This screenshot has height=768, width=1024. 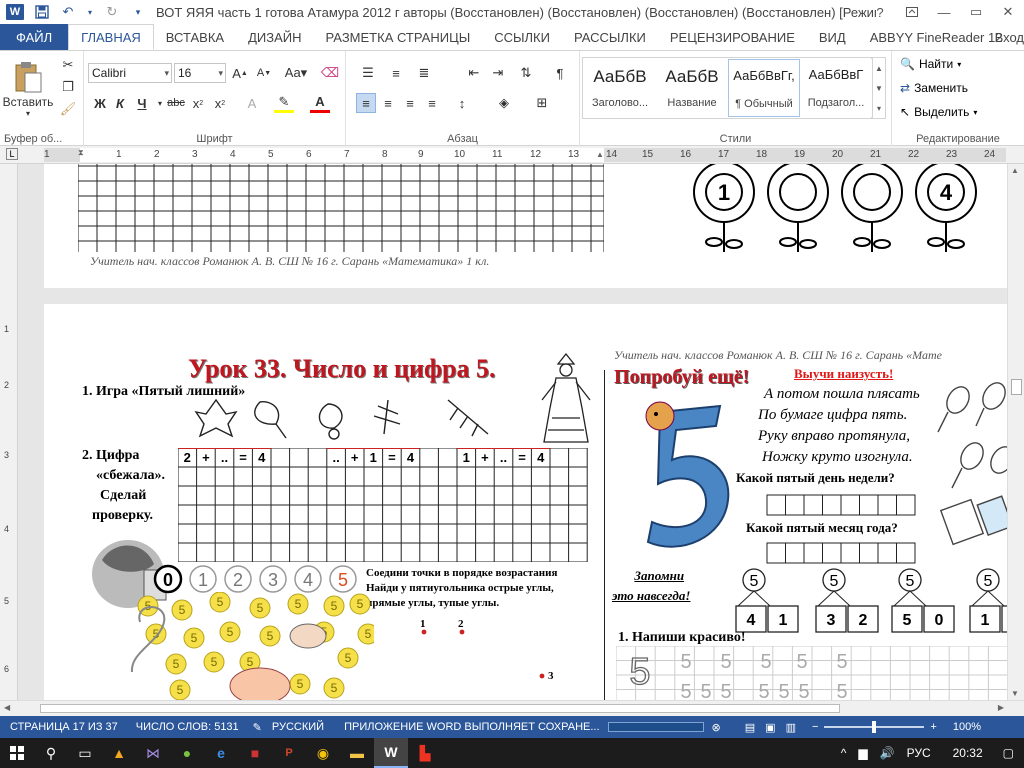 I want to click on format-painter-icon: 🖌, so click(x=68, y=109).